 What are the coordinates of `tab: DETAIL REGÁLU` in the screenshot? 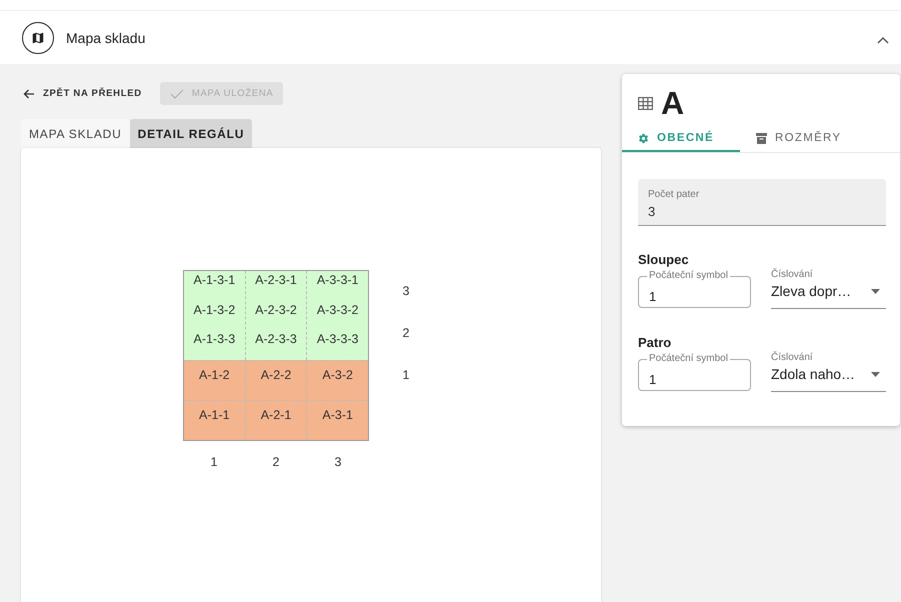 It's located at (191, 133).